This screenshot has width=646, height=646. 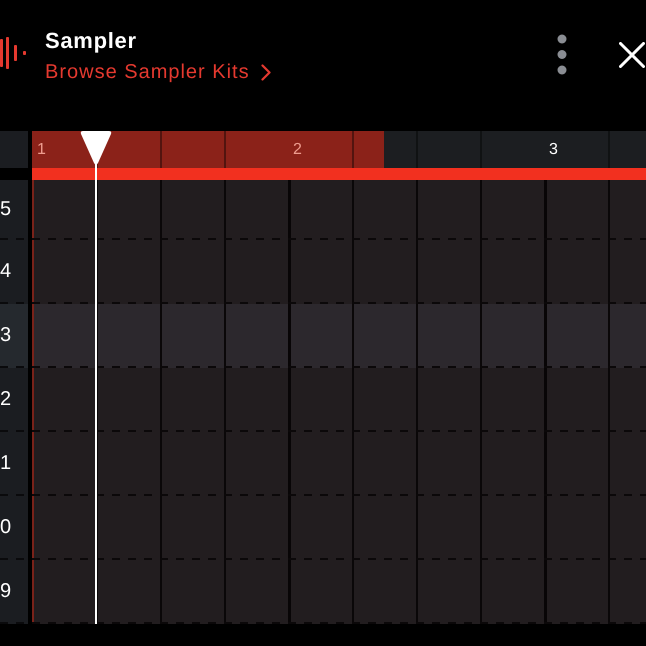 I want to click on ruler-corner, so click(x=14, y=149).